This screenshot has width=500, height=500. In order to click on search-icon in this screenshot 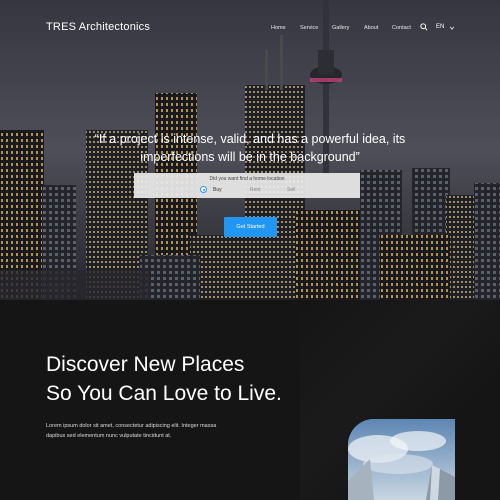, I will do `click(424, 27)`.